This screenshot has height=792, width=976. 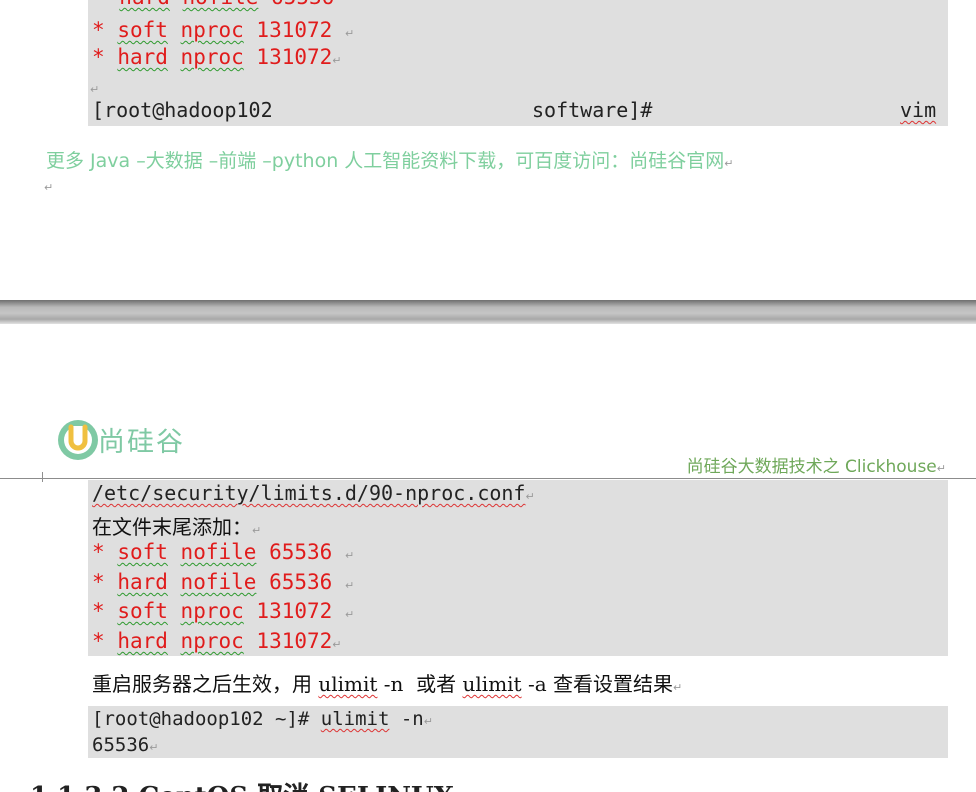 What do you see at coordinates (223, 582) in the screenshot?
I see `config-row: * hard nofile 65536 ↵` at bounding box center [223, 582].